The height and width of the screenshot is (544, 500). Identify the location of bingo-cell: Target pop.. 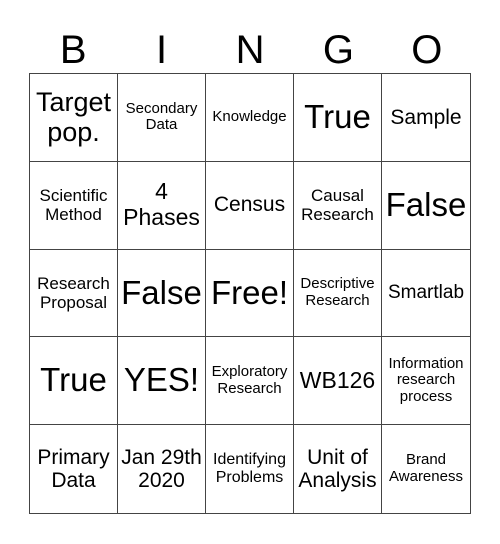
(74, 118).